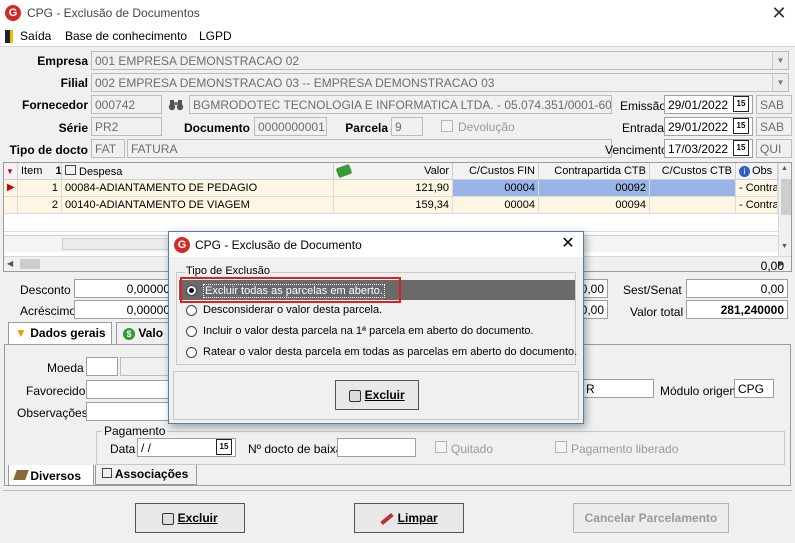 This screenshot has height=543, width=795. I want to click on menu-bar: Saída Base de conhecimento LGPD, so click(397, 37).